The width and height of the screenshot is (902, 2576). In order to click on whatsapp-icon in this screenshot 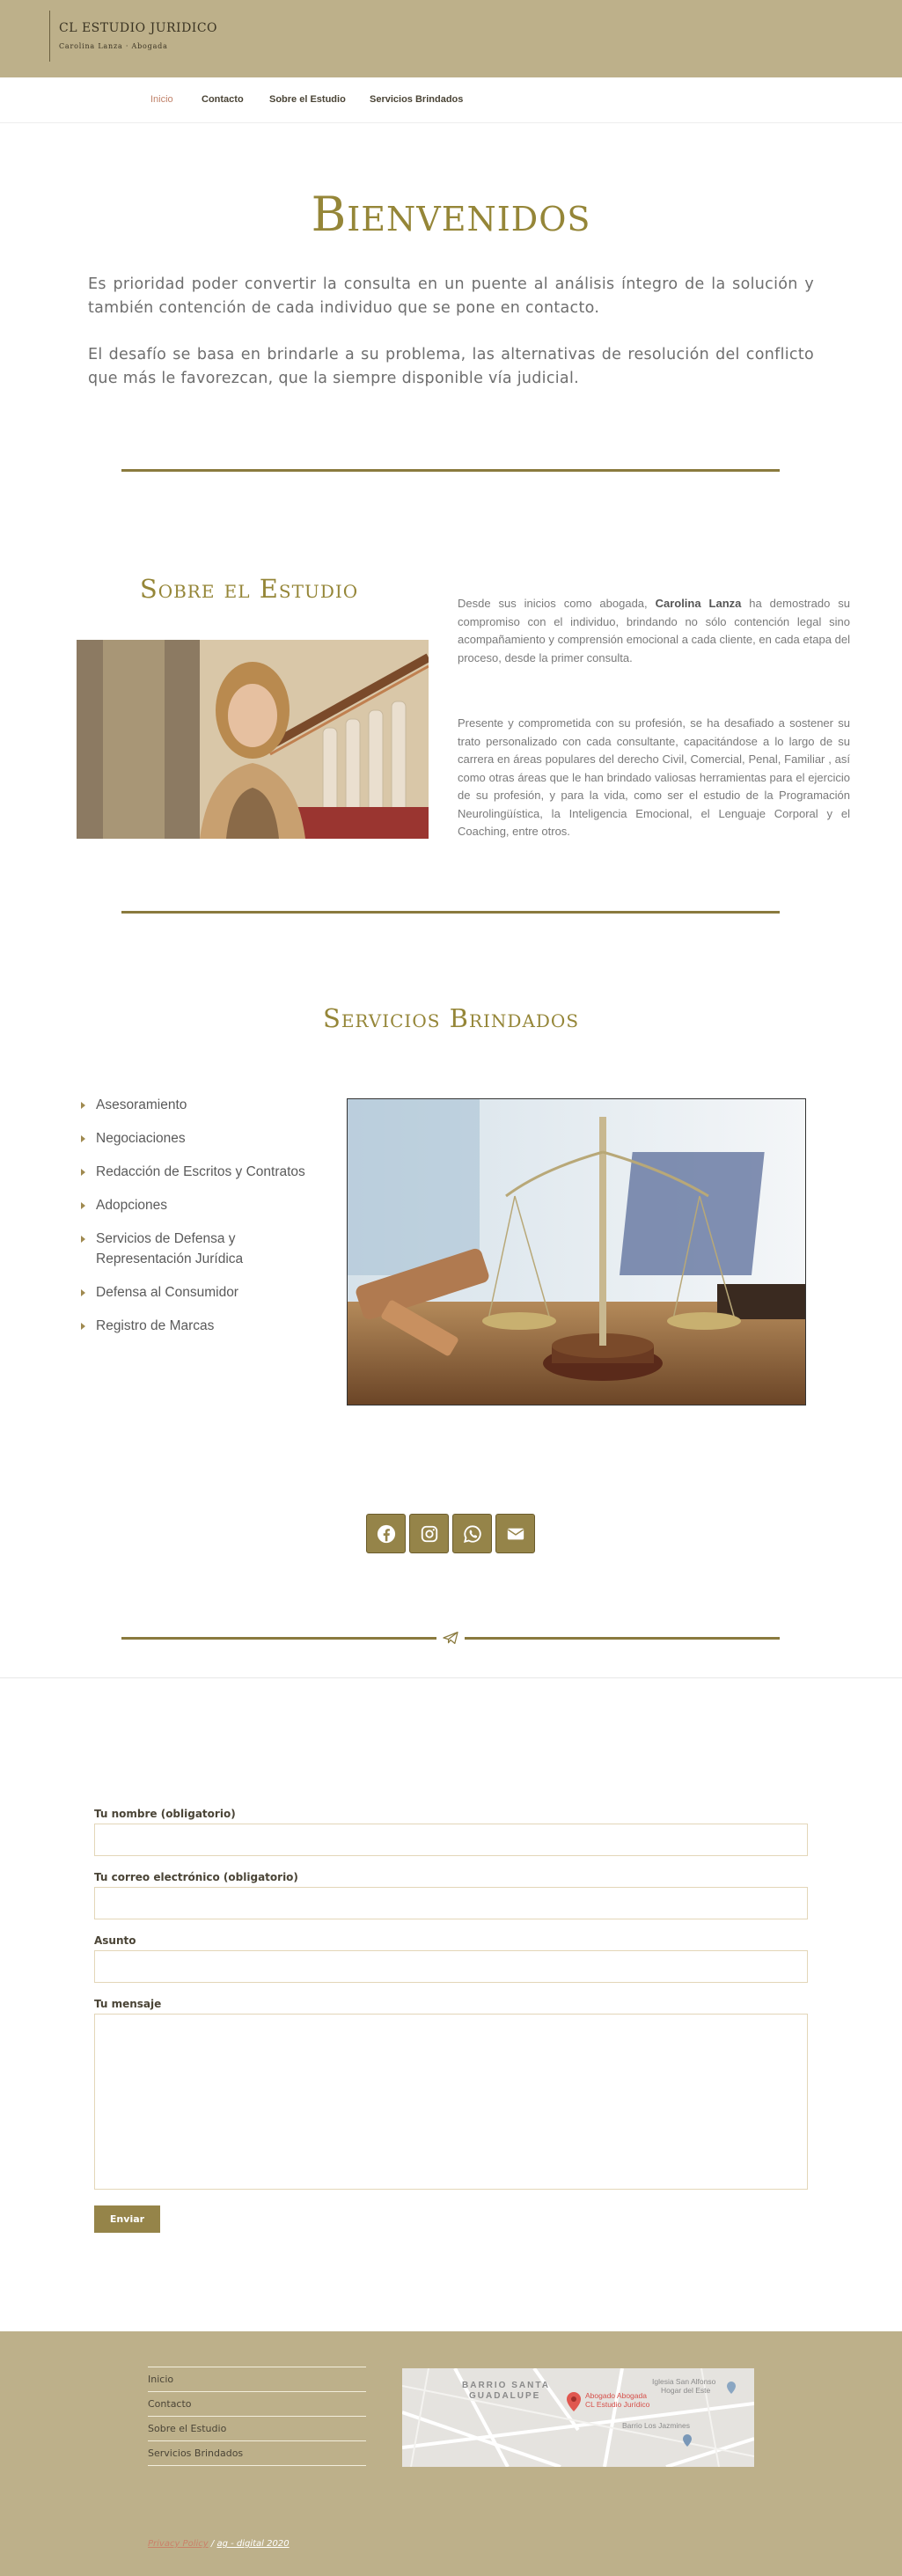, I will do `click(472, 1533)`.